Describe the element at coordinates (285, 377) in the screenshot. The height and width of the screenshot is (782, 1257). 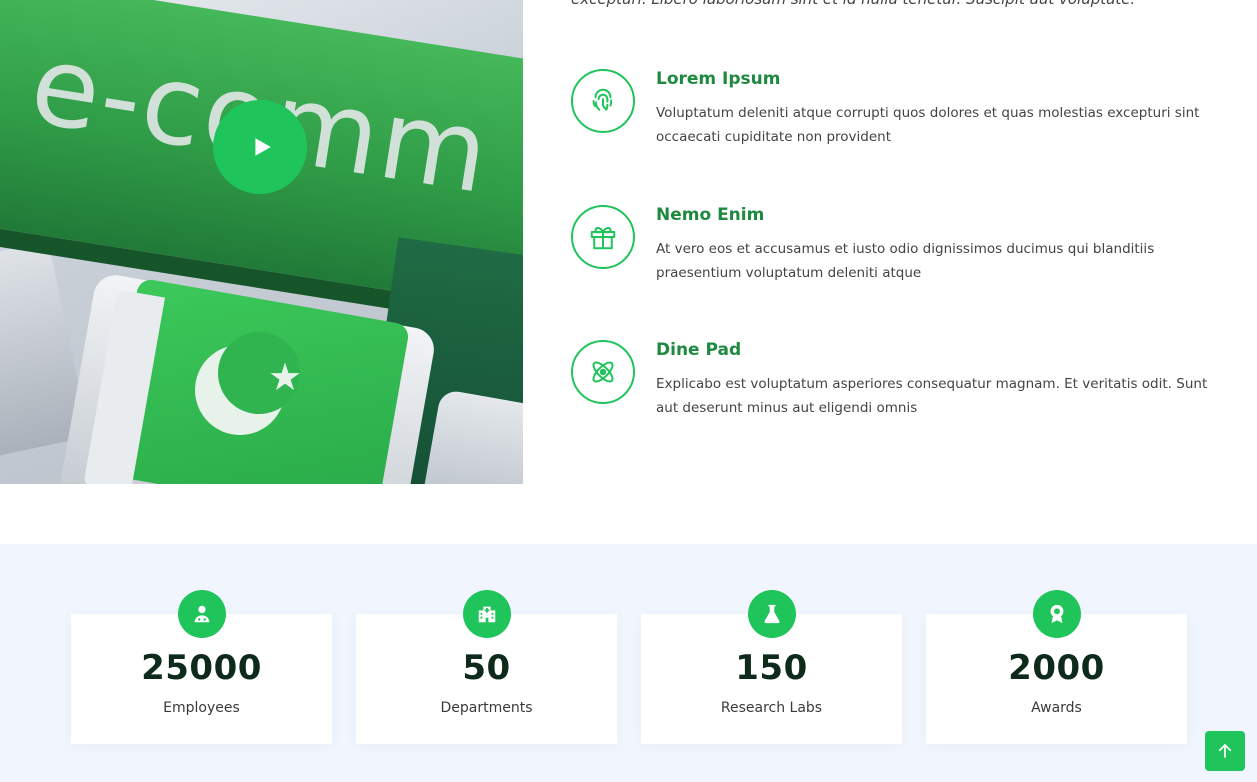
I see `star-icon: ★` at that location.